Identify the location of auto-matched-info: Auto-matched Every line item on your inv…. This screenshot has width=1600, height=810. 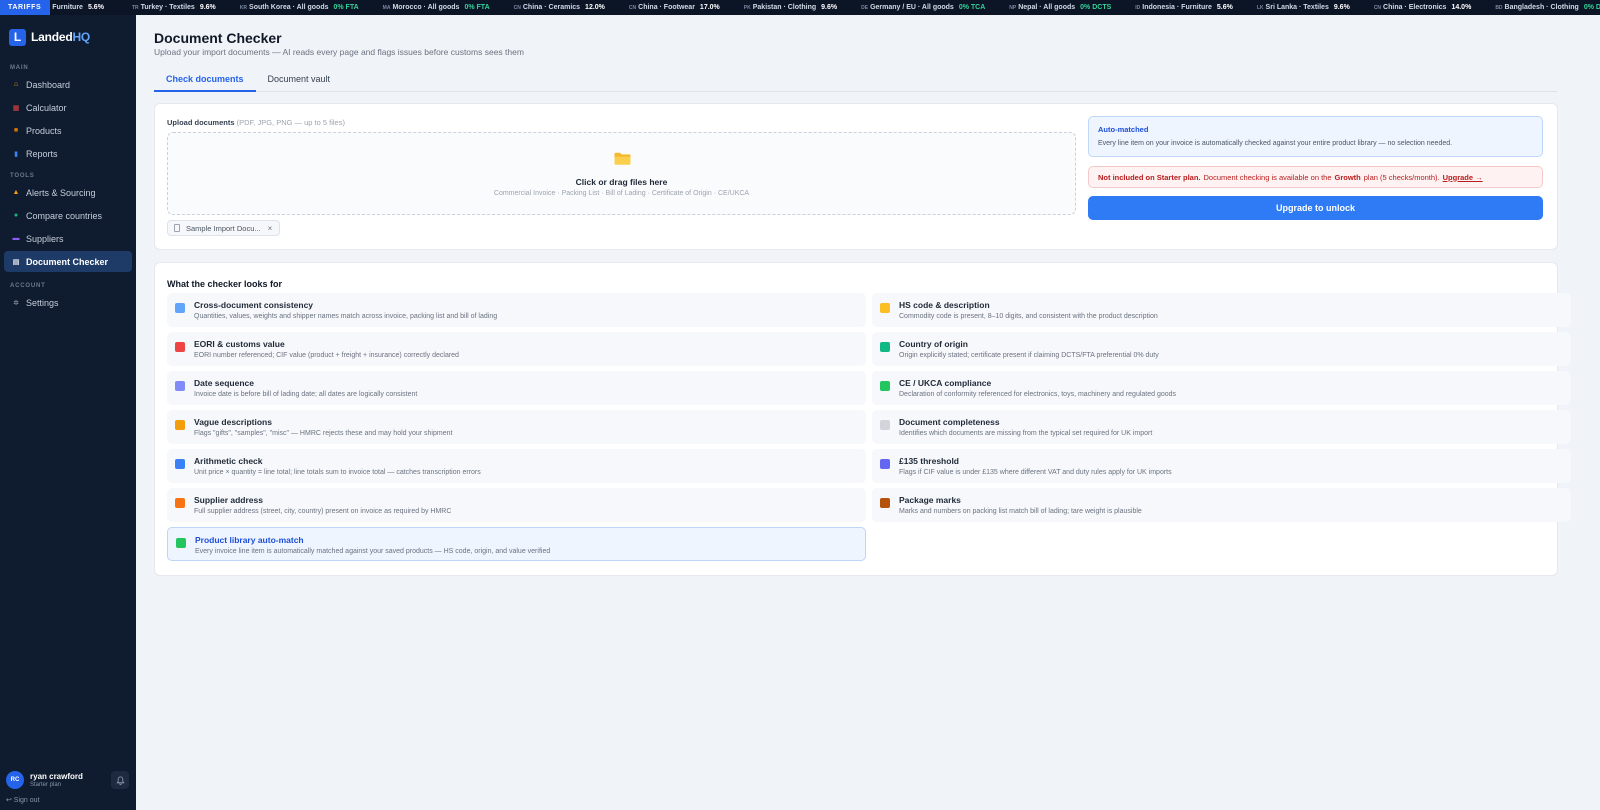
(1315, 136).